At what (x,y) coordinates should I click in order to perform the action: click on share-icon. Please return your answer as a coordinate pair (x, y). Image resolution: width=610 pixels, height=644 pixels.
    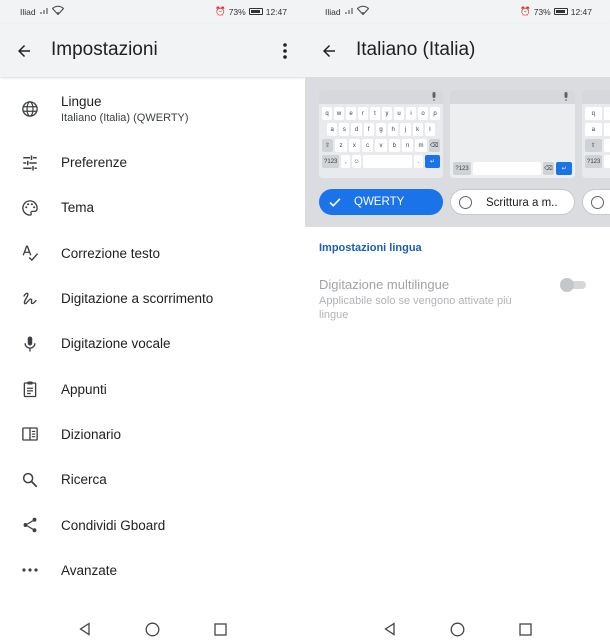
    Looking at the image, I should click on (30, 525).